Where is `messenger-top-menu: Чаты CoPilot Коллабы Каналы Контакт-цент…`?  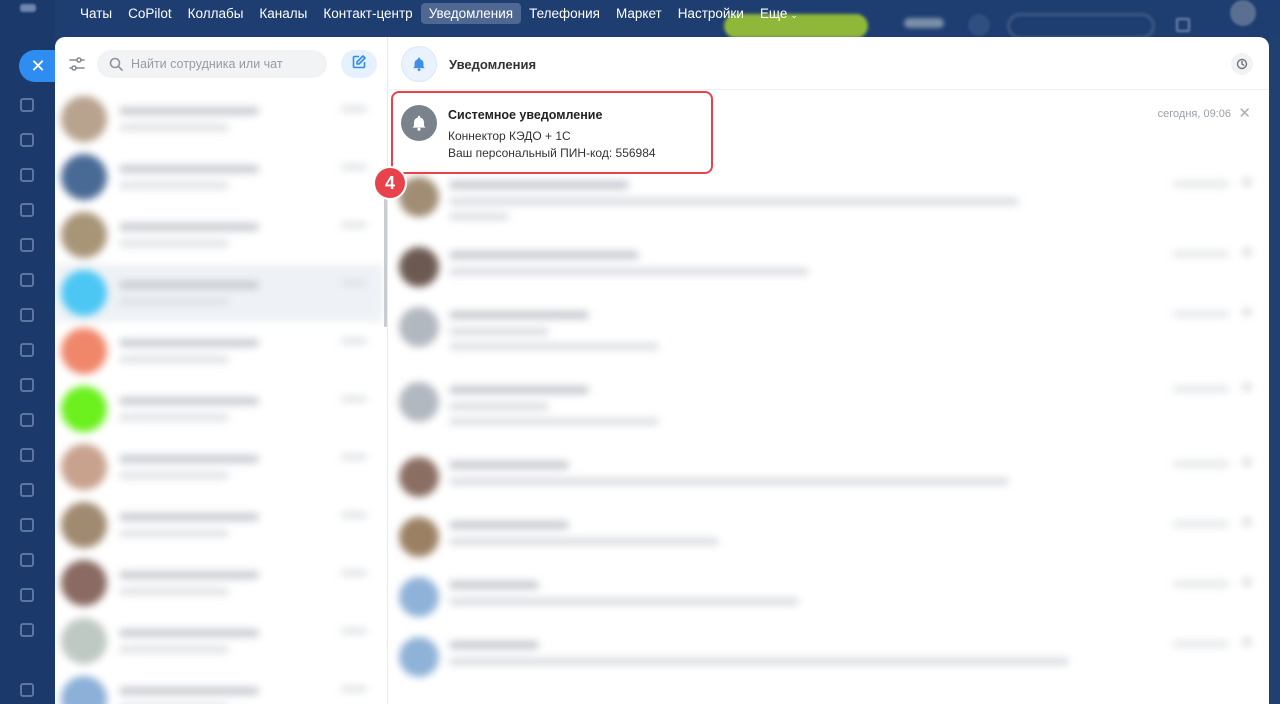
messenger-top-menu: Чаты CoPilot Коллабы Каналы Контакт-цент… is located at coordinates (439, 13).